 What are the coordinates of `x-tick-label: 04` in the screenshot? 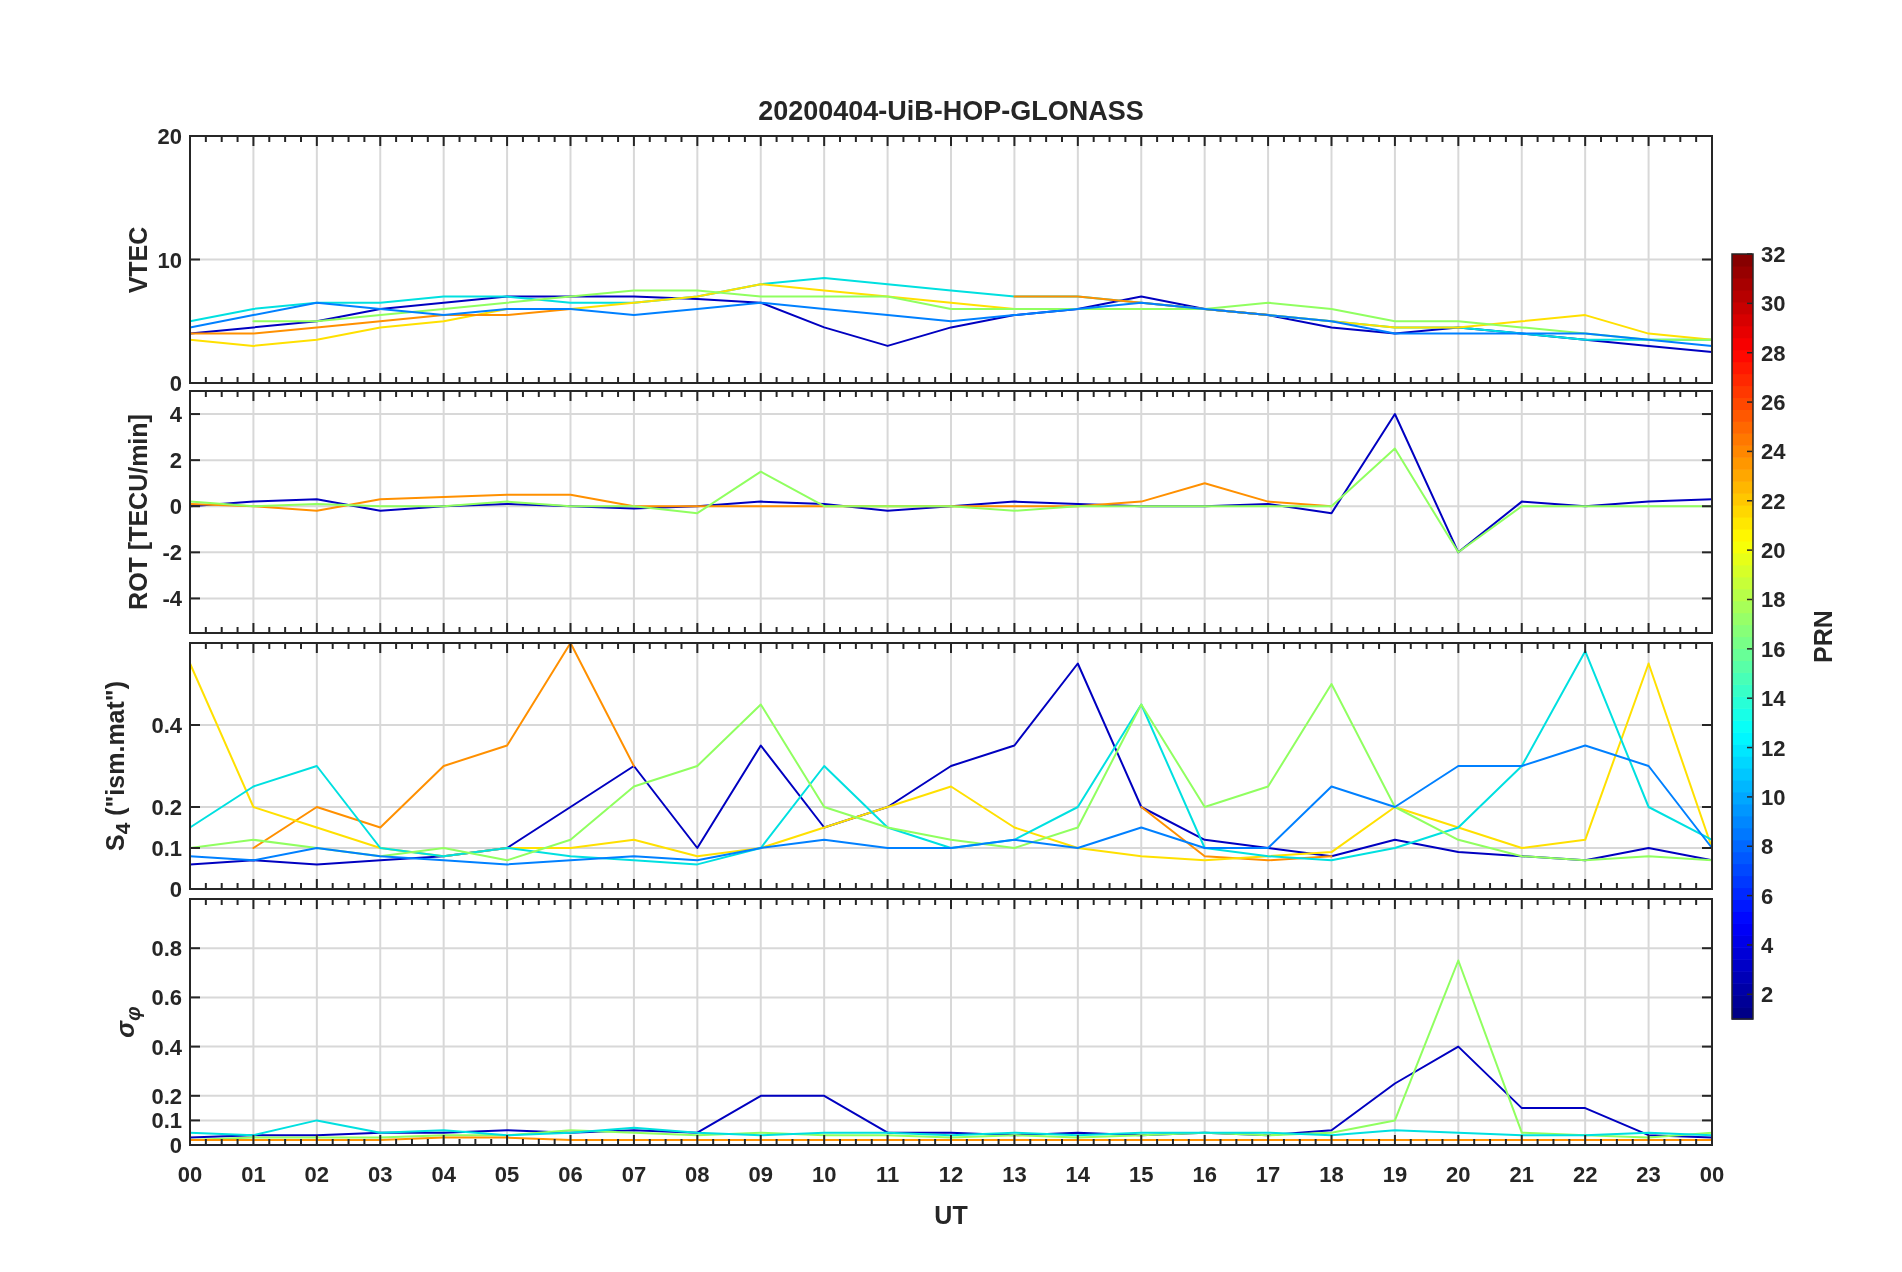 It's located at (443, 1174).